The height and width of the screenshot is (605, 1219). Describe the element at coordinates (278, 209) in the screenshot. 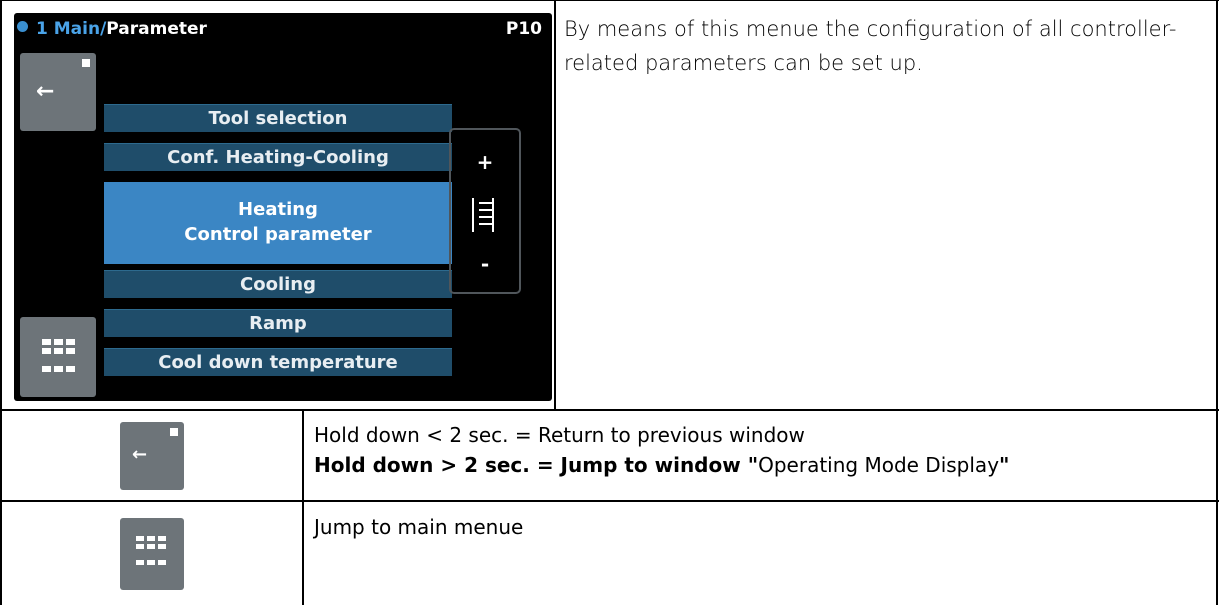

I see `menu-item-line1: Heating` at that location.